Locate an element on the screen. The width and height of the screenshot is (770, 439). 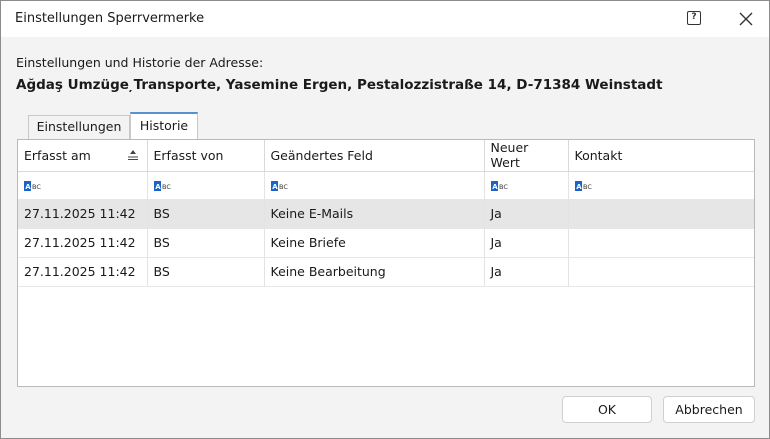
help-icon: ? is located at coordinates (694, 17).